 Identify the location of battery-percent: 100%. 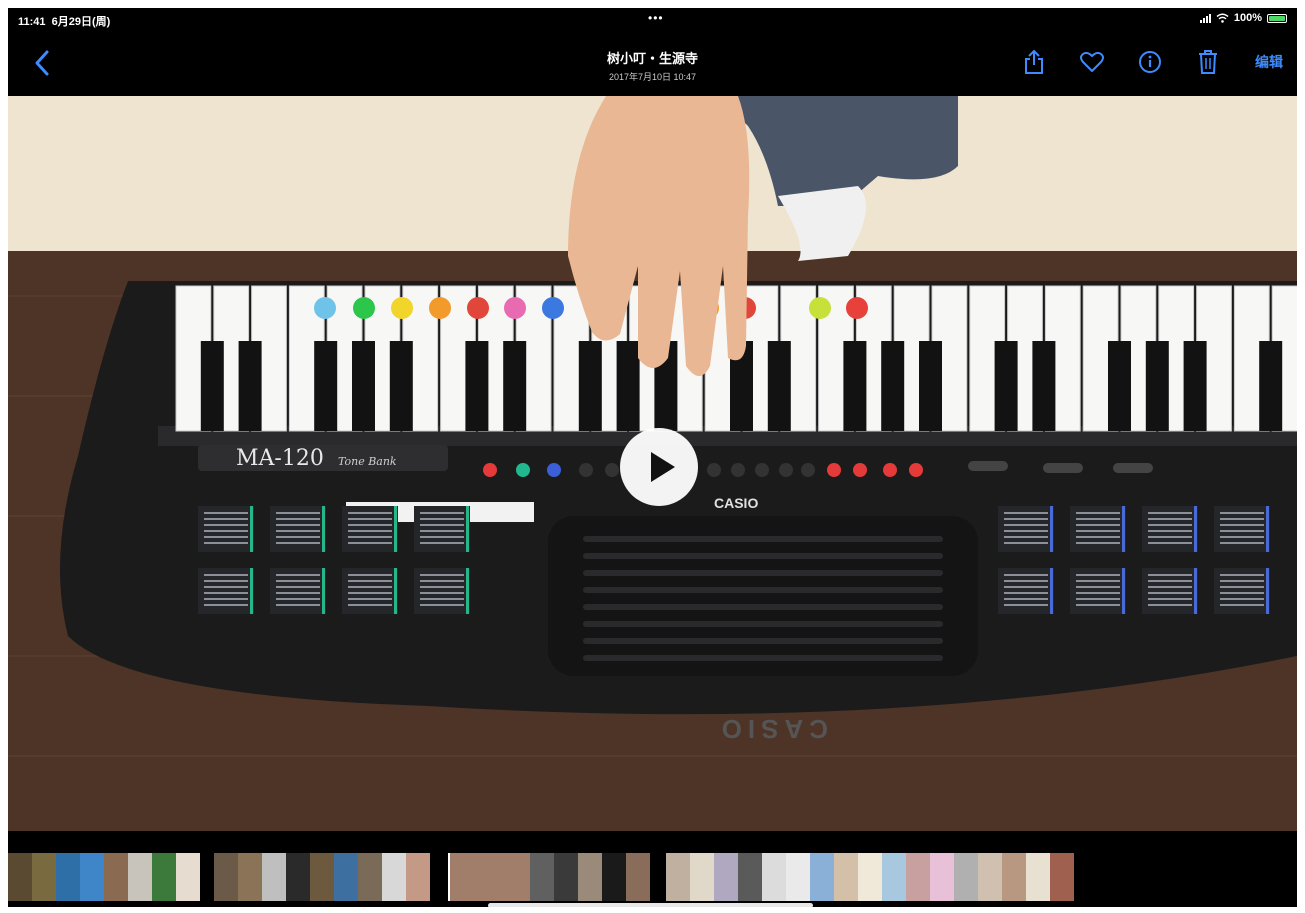
(1247, 18).